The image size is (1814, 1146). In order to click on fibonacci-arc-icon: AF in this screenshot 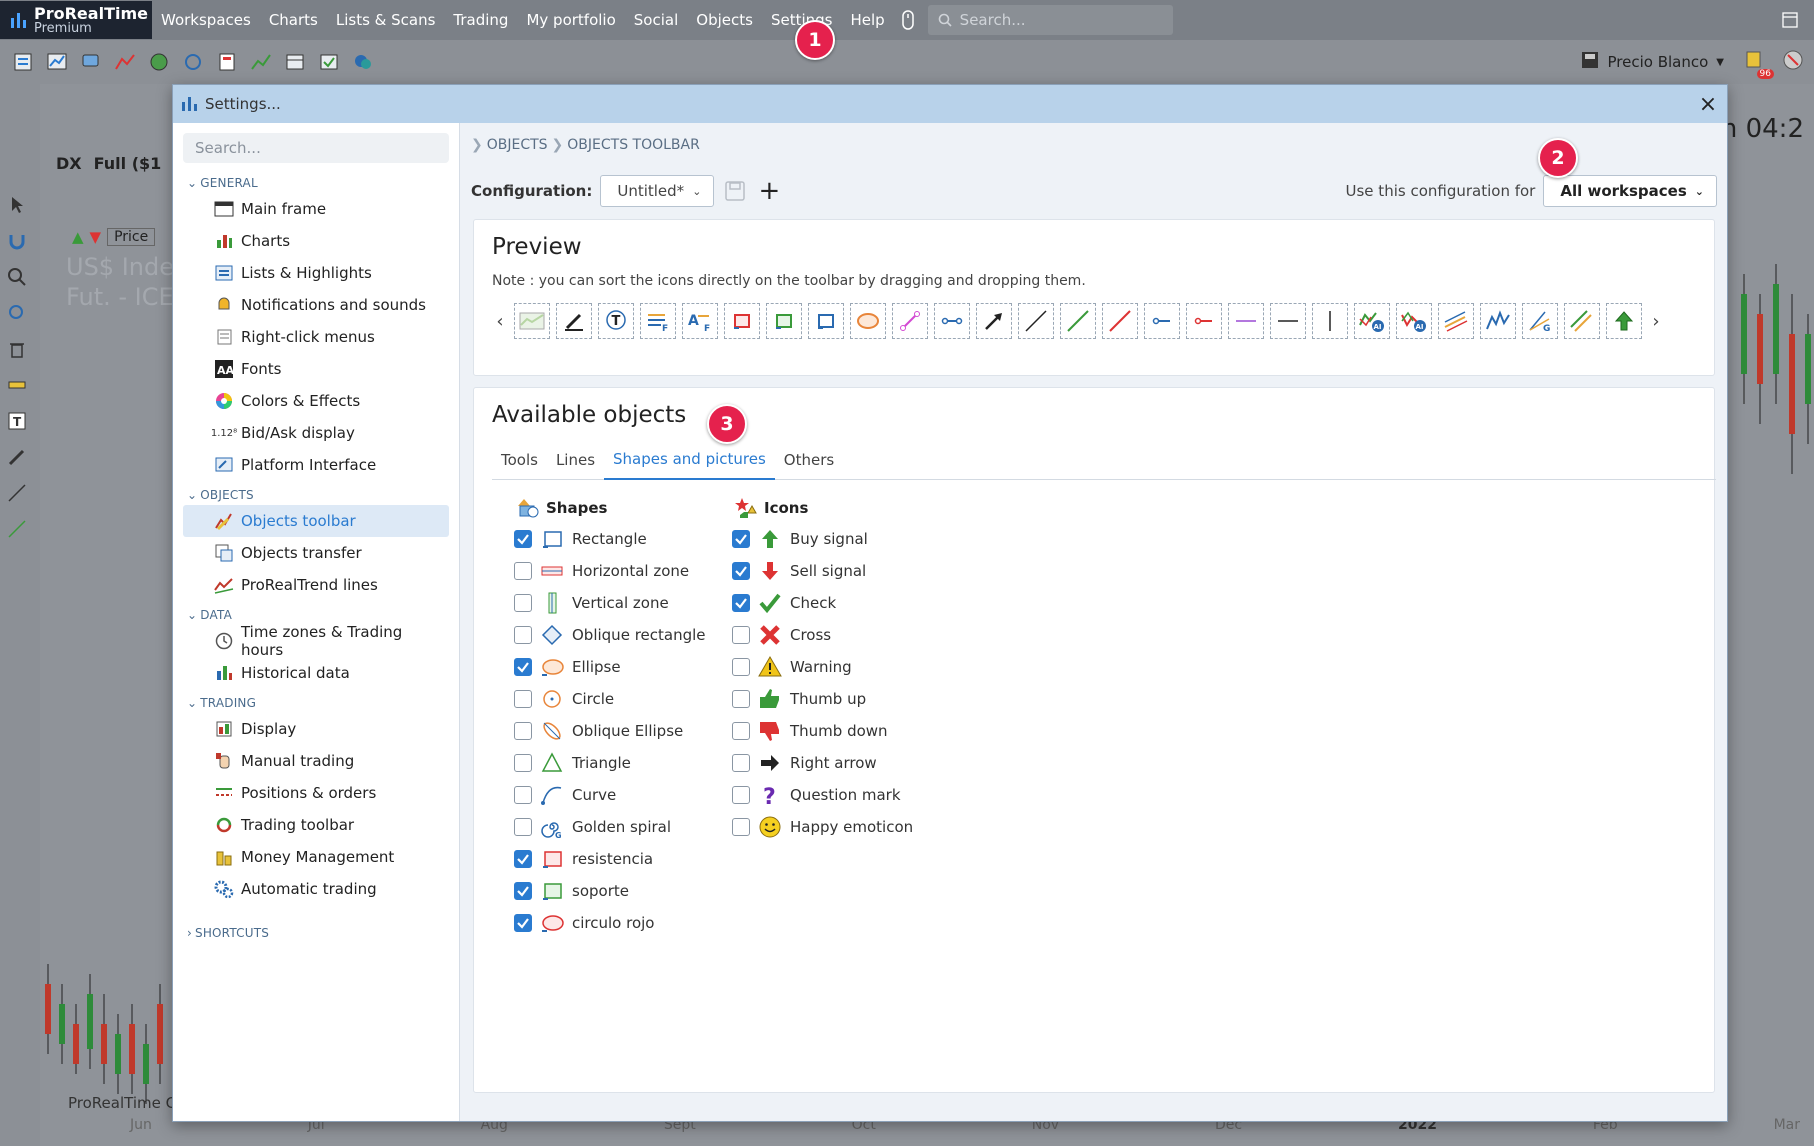, I will do `click(700, 321)`.